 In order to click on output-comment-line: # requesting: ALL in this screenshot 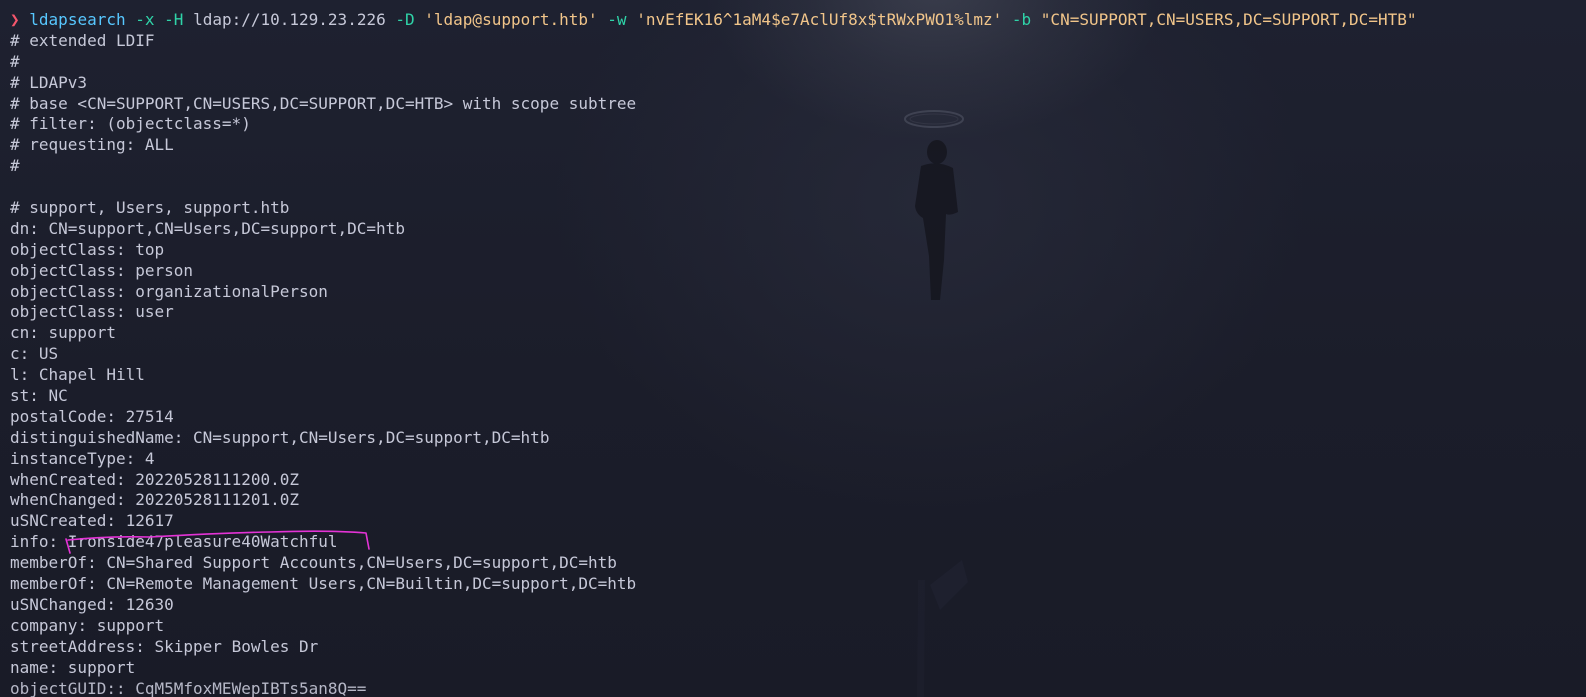, I will do `click(92, 145)`.